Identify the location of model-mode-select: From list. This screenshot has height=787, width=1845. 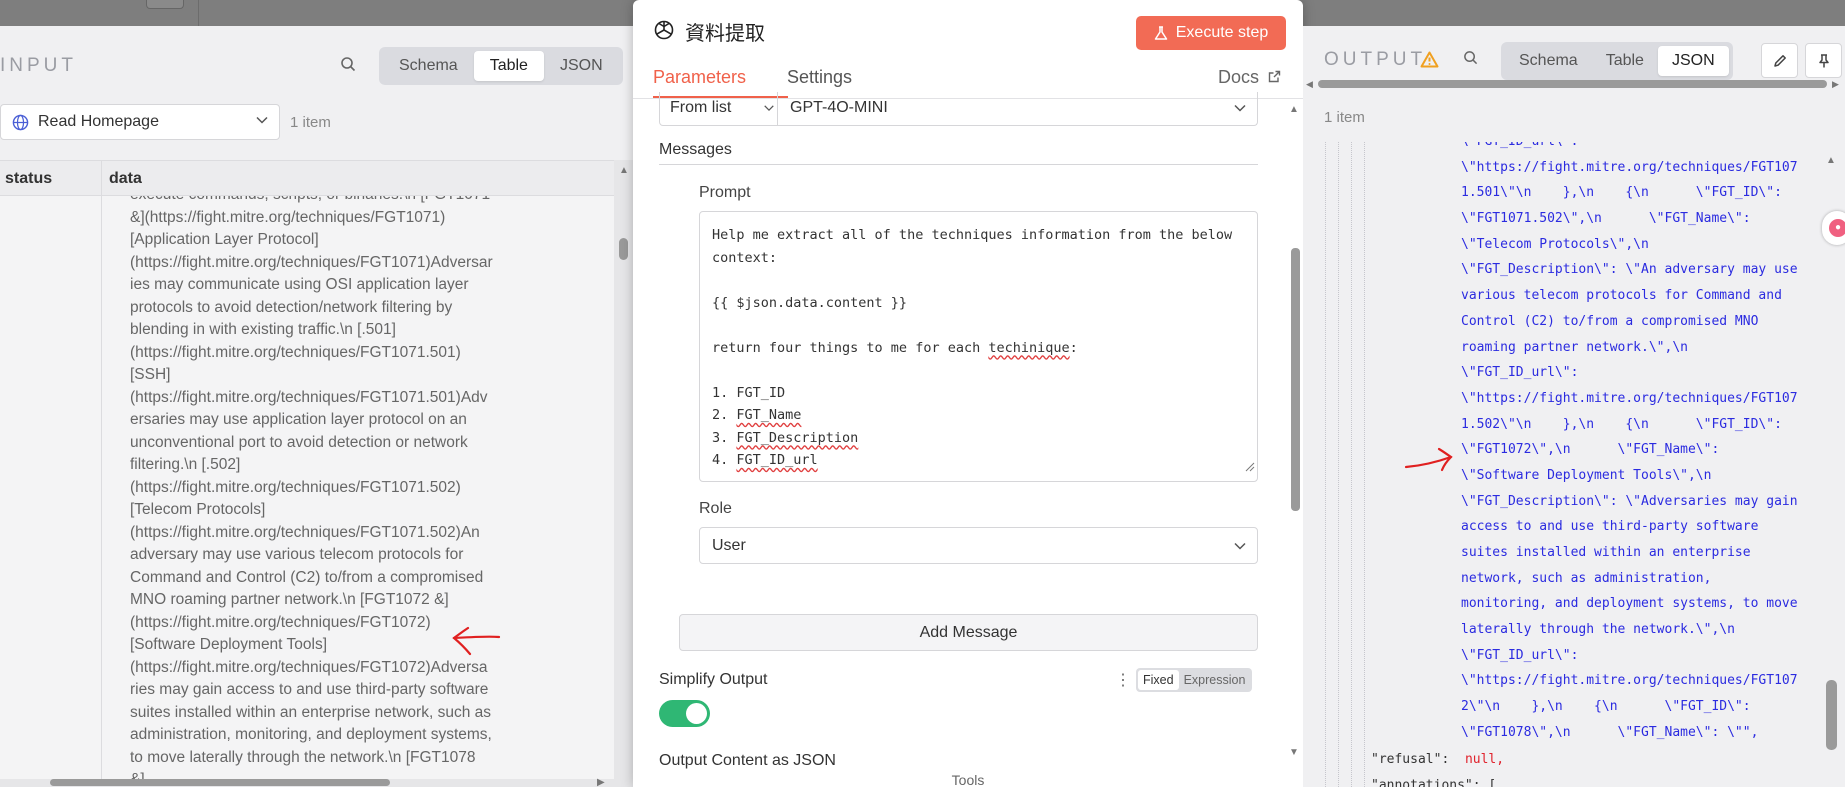
(700, 108).